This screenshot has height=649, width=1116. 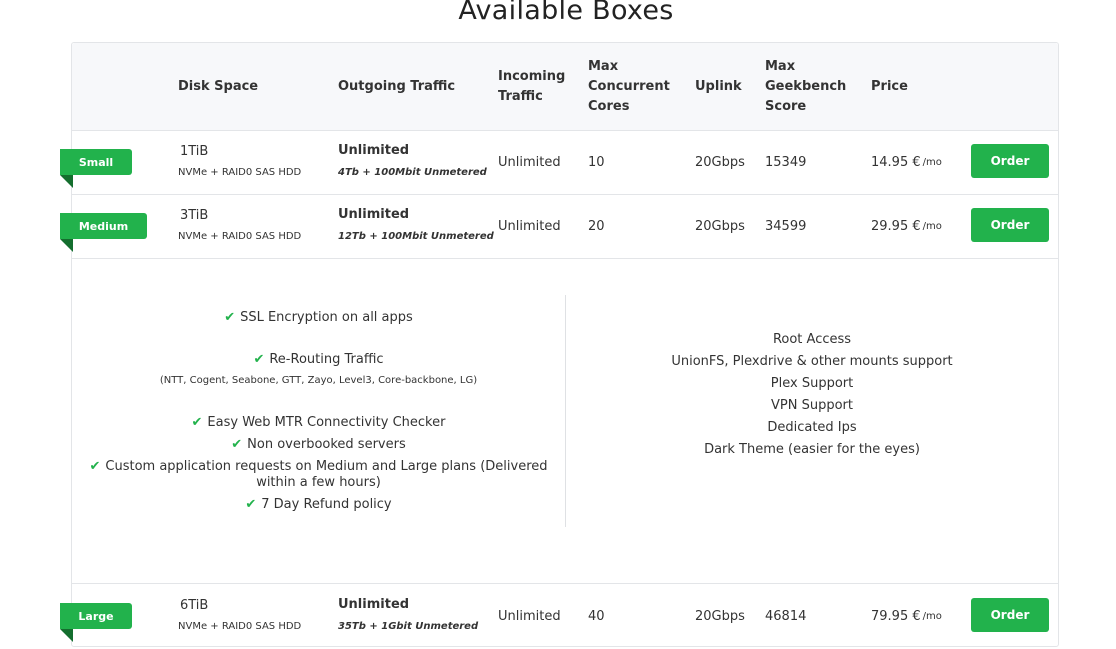 What do you see at coordinates (326, 359) in the screenshot?
I see `feature-label: Re-Routing Traffic` at bounding box center [326, 359].